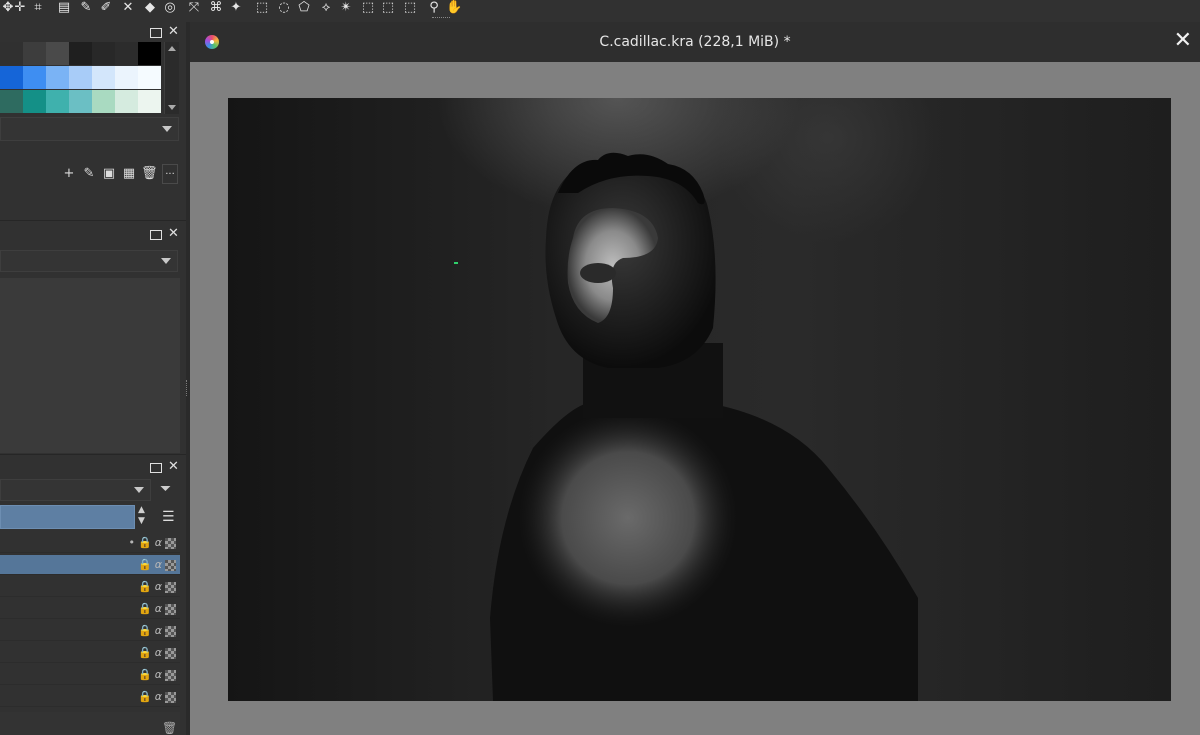 This screenshot has height=735, width=1200. Describe the element at coordinates (410, 8) in the screenshot. I see `magnetic-select-icon: ⬚` at that location.